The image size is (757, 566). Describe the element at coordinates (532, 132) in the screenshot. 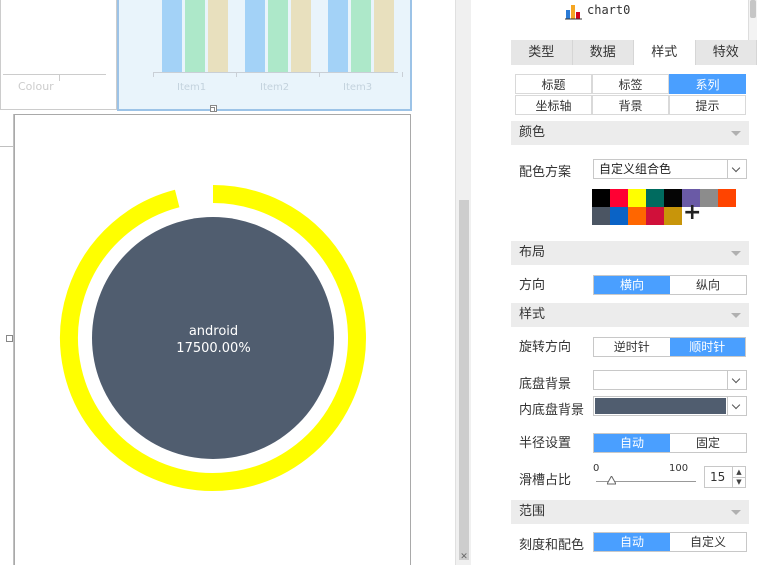

I see `section-color-title: 颜色` at that location.